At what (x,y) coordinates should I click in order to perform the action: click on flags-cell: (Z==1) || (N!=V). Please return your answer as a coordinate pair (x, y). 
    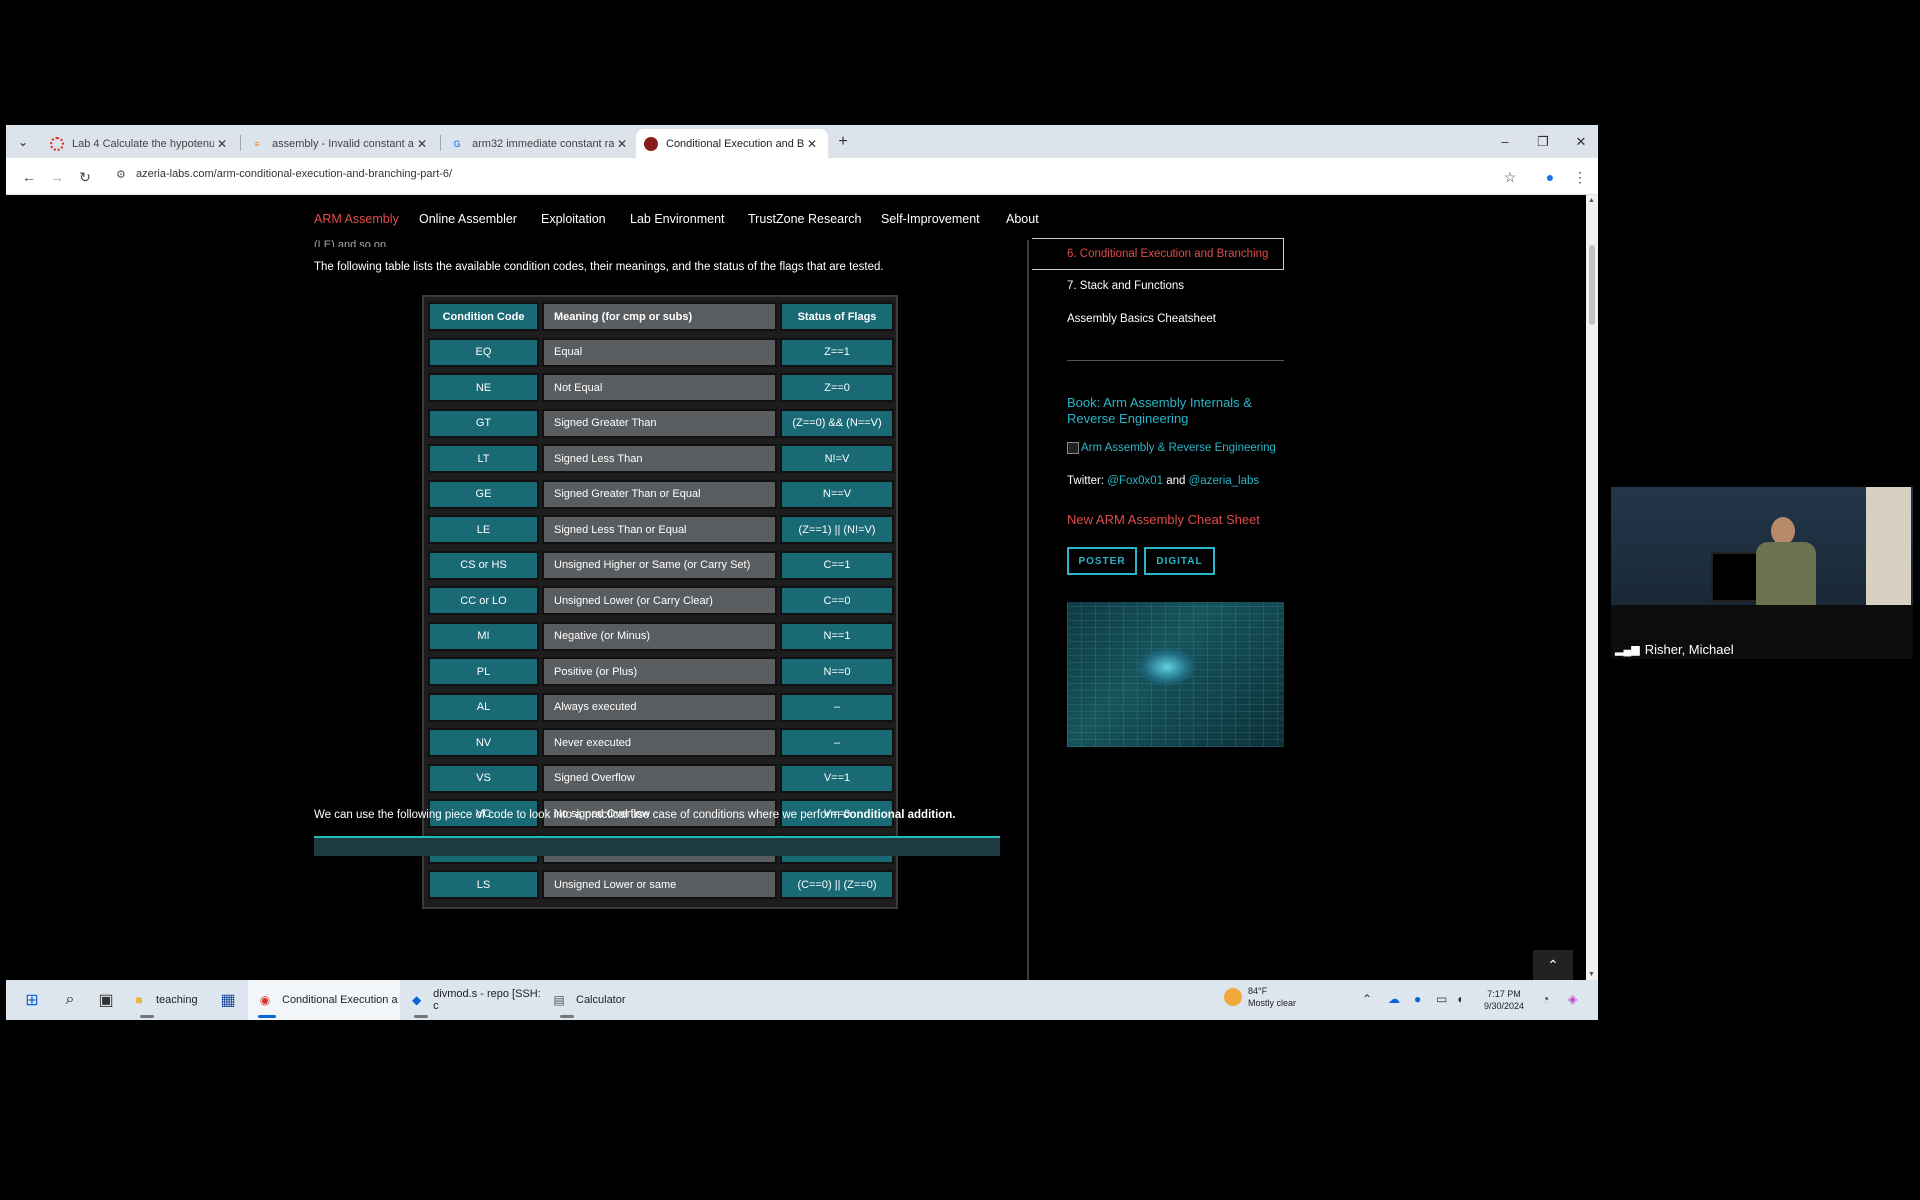
    Looking at the image, I should click on (837, 529).